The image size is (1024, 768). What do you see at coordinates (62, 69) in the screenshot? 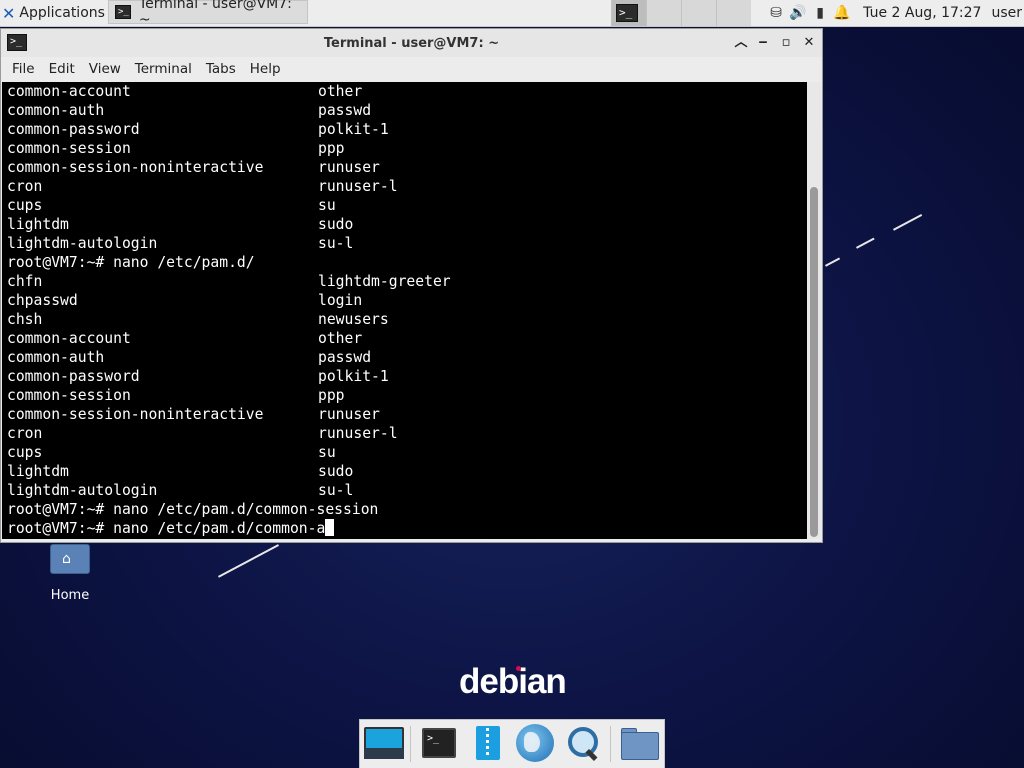
I see `menu-edit: Edit` at bounding box center [62, 69].